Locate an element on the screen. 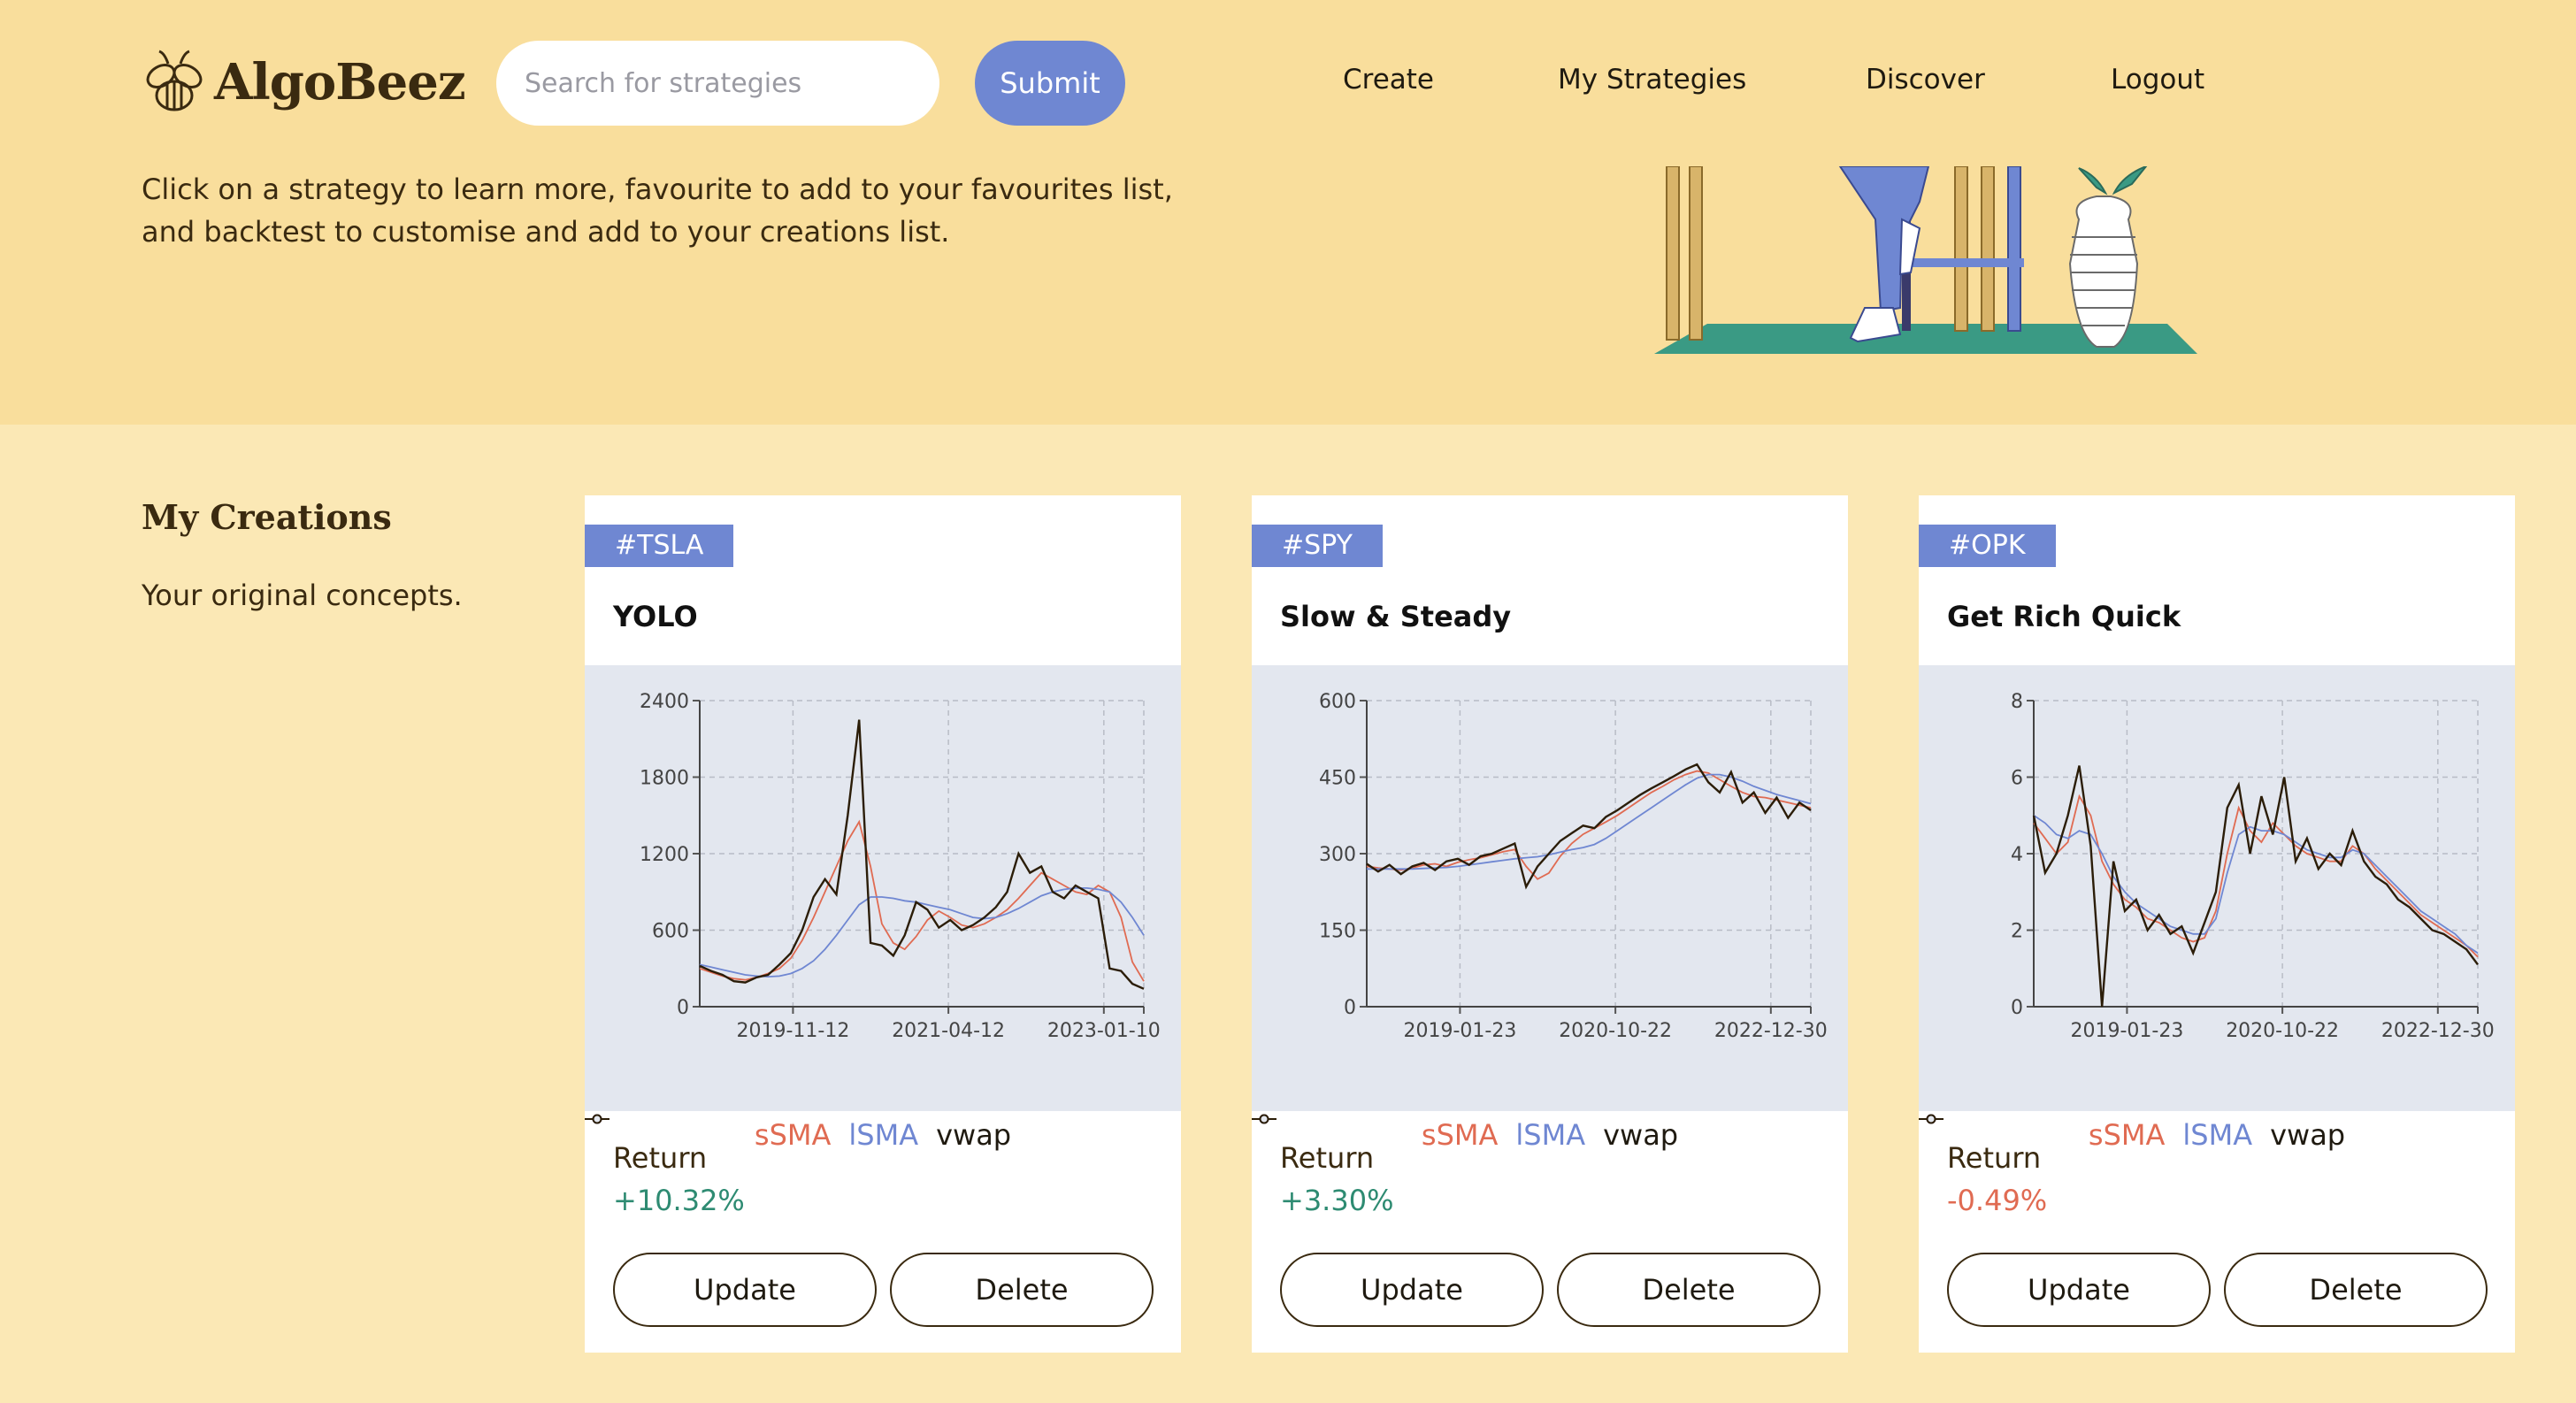 Image resolution: width=2576 pixels, height=1403 pixels. logo: AlgoBeez is located at coordinates (304, 82).